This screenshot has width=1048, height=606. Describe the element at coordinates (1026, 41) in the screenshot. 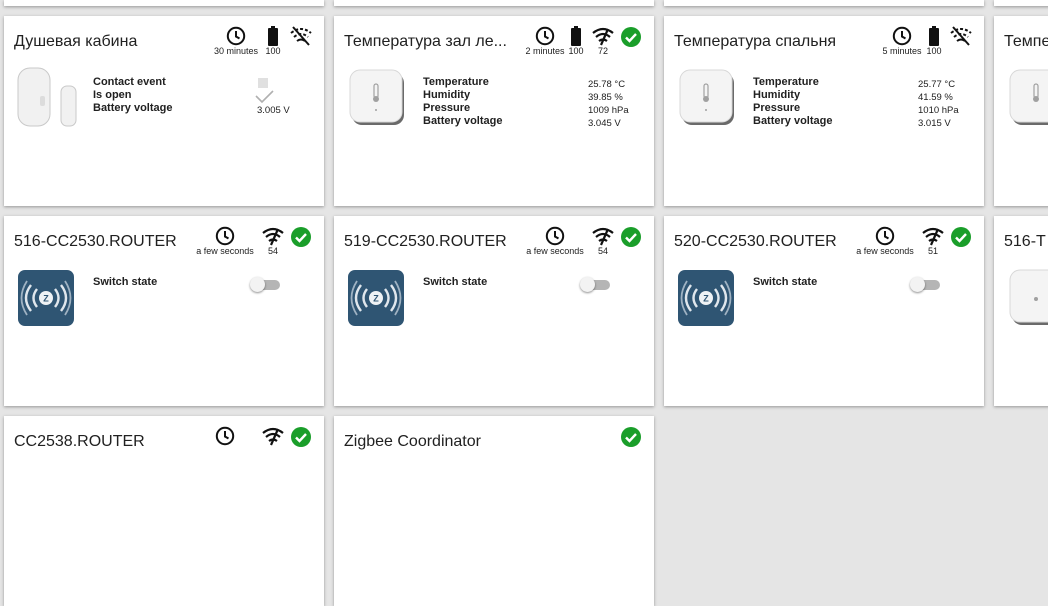

I see `device-title: Темпе` at that location.